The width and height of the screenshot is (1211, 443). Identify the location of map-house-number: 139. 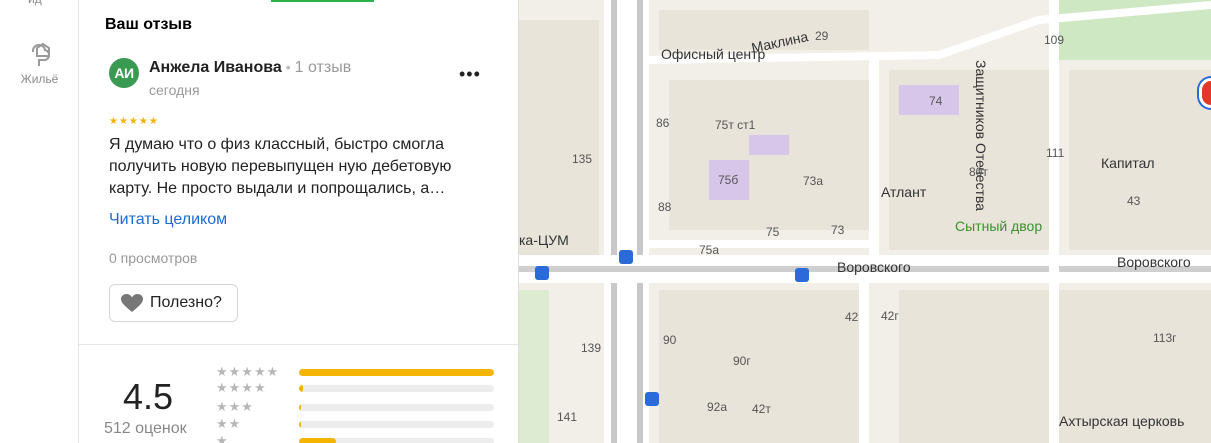
(591, 348).